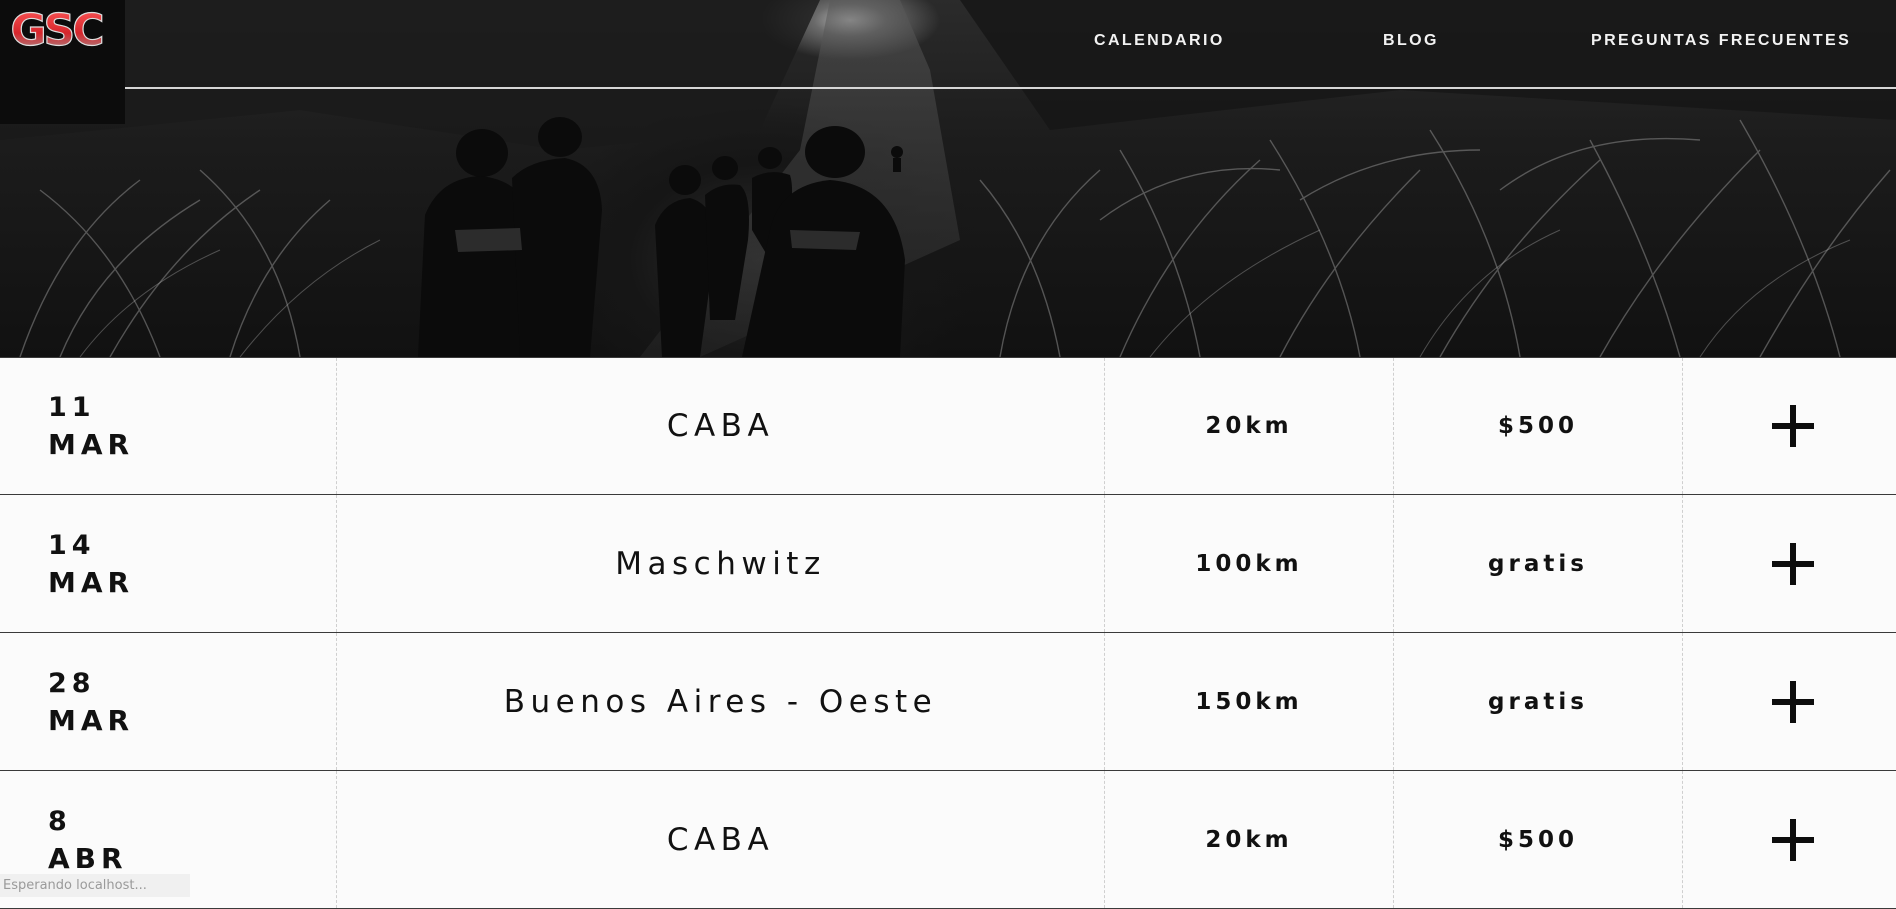 The height and width of the screenshot is (909, 1896). I want to click on logo-text: GSC, so click(56, 30).